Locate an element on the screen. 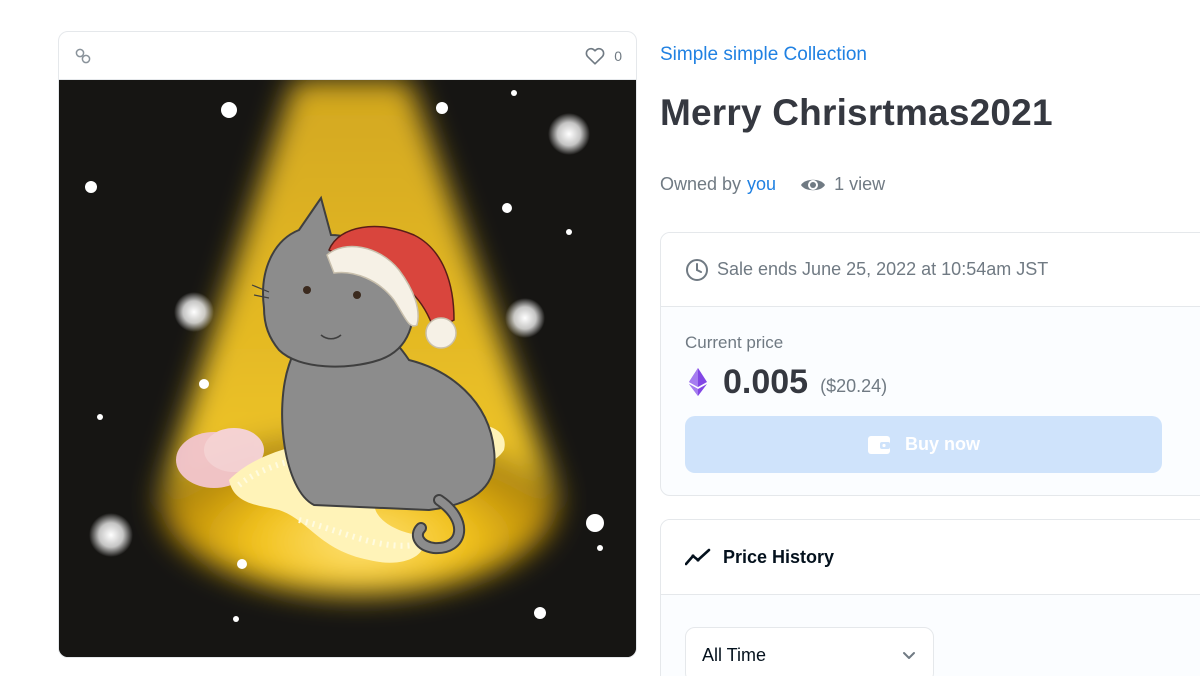  views-count: 1 view is located at coordinates (842, 184).